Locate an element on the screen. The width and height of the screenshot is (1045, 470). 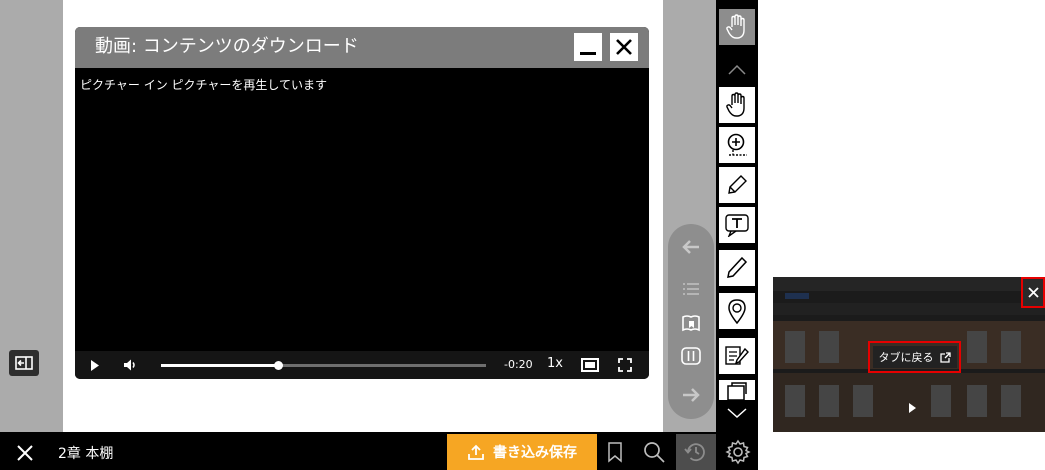
toc-button is located at coordinates (691, 289).